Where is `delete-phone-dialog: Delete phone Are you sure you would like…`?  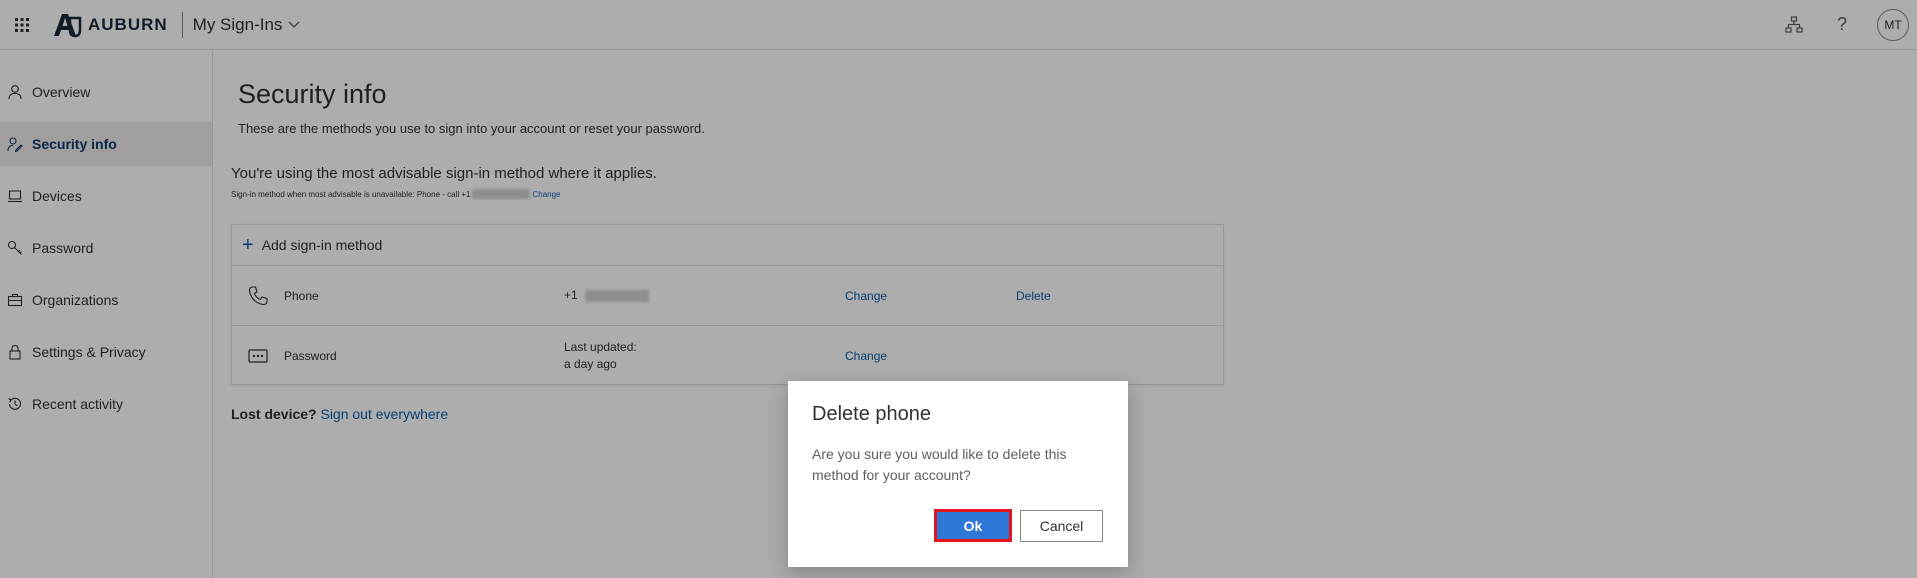
delete-phone-dialog: Delete phone Are you sure you would like… is located at coordinates (958, 474).